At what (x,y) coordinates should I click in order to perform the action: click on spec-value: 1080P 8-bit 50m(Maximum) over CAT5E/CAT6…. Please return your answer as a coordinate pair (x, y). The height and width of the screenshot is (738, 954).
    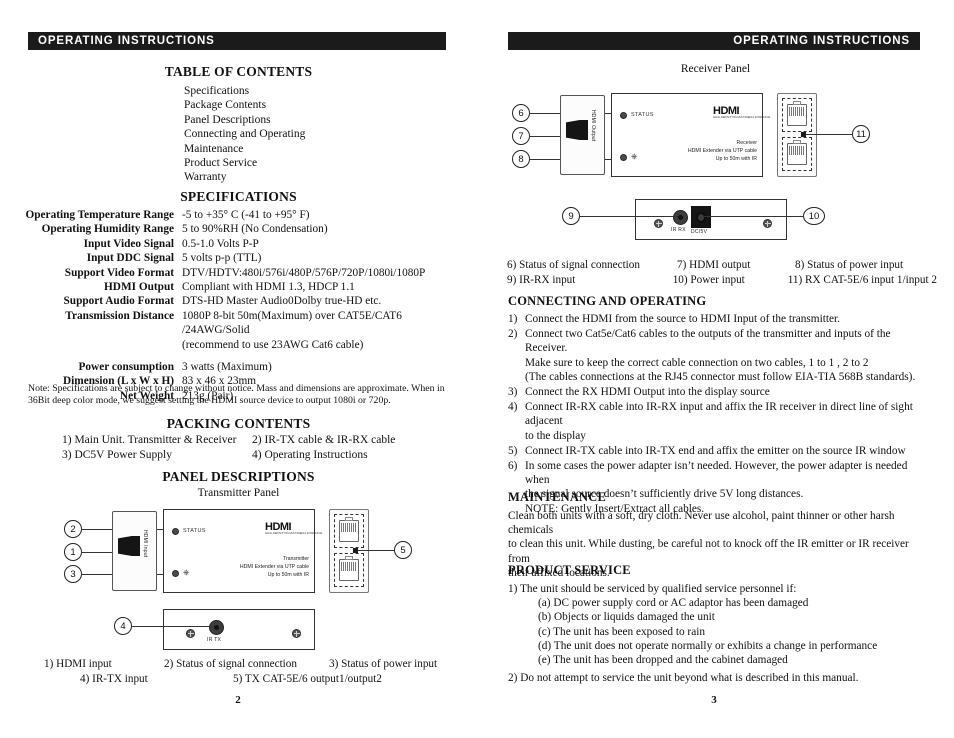
    Looking at the image, I should click on (292, 323).